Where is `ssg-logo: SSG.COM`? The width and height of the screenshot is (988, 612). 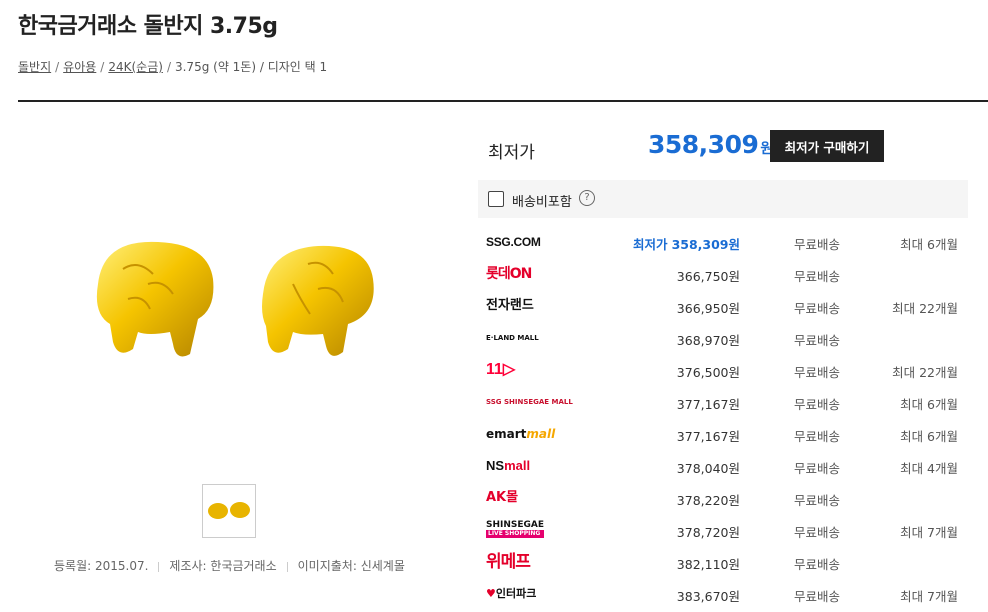 ssg-logo: SSG.COM is located at coordinates (513, 242).